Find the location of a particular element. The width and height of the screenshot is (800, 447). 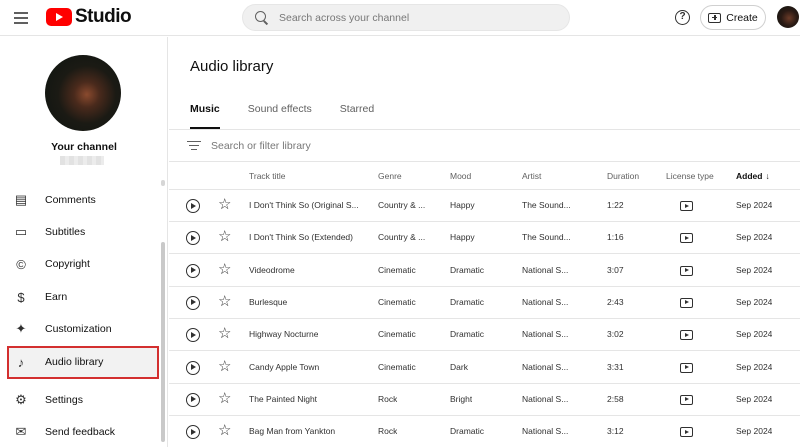

sidebar-item-copyright: © Copyright is located at coordinates (80, 264).